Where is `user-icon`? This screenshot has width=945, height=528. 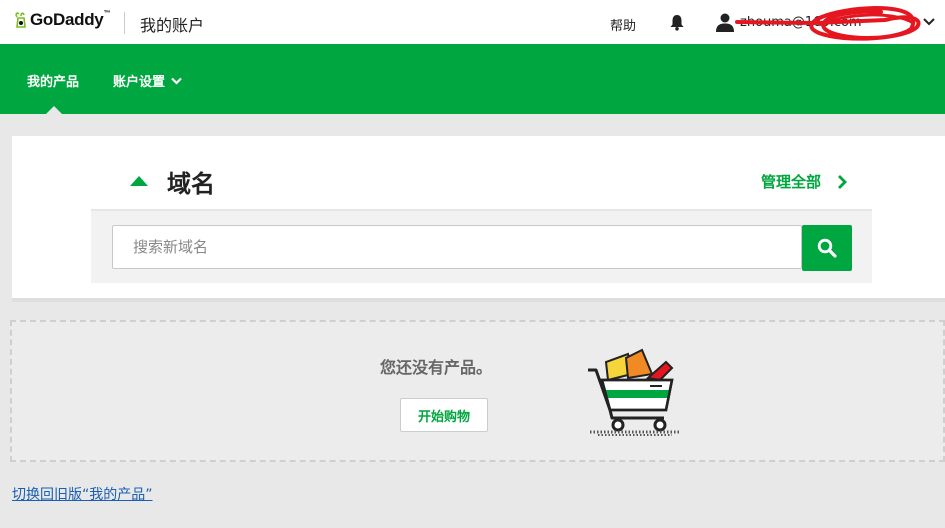 user-icon is located at coordinates (725, 22).